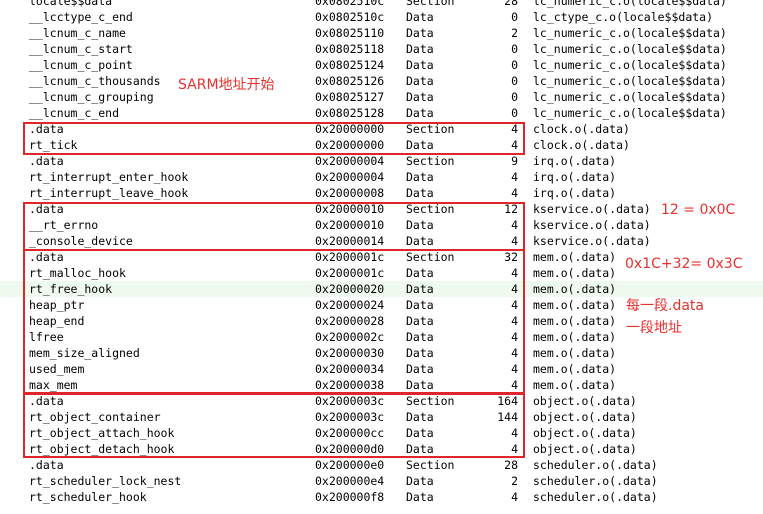  What do you see at coordinates (381, 161) in the screenshot?
I see `table-row: .data 0x20000004 Section 9 irq.o(.data)` at bounding box center [381, 161].